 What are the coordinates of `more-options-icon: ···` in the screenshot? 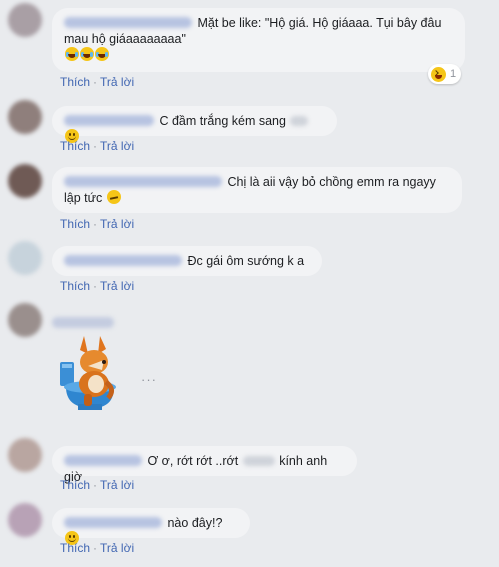 It's located at (149, 379).